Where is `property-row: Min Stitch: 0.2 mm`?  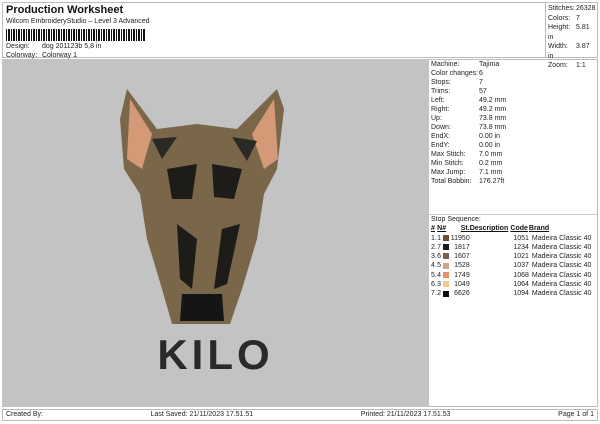 property-row: Min Stitch: 0.2 mm is located at coordinates (513, 163).